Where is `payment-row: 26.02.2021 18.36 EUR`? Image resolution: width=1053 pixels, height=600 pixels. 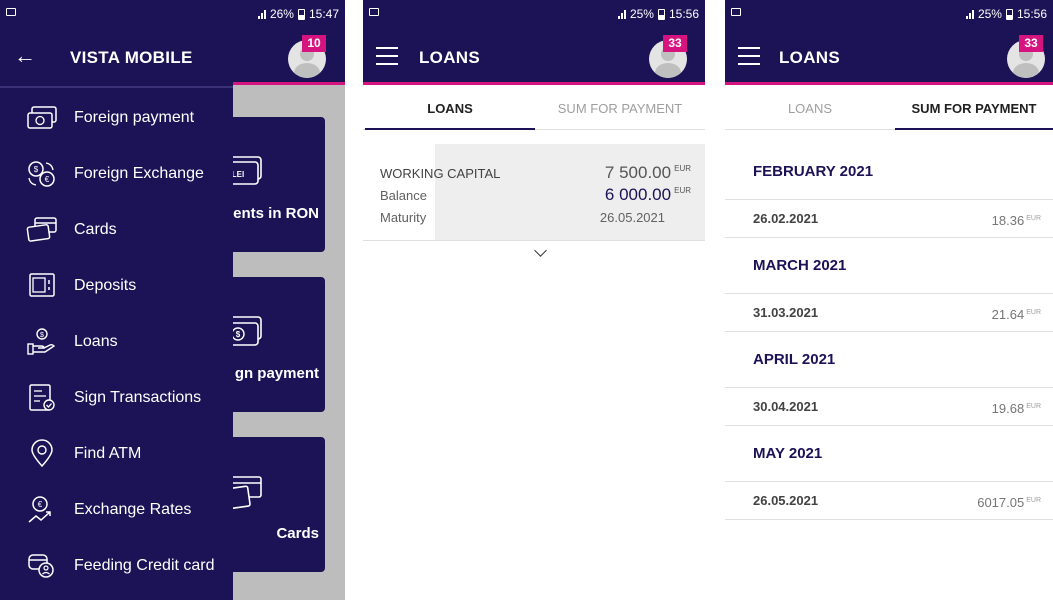 payment-row: 26.02.2021 18.36 EUR is located at coordinates (889, 219).